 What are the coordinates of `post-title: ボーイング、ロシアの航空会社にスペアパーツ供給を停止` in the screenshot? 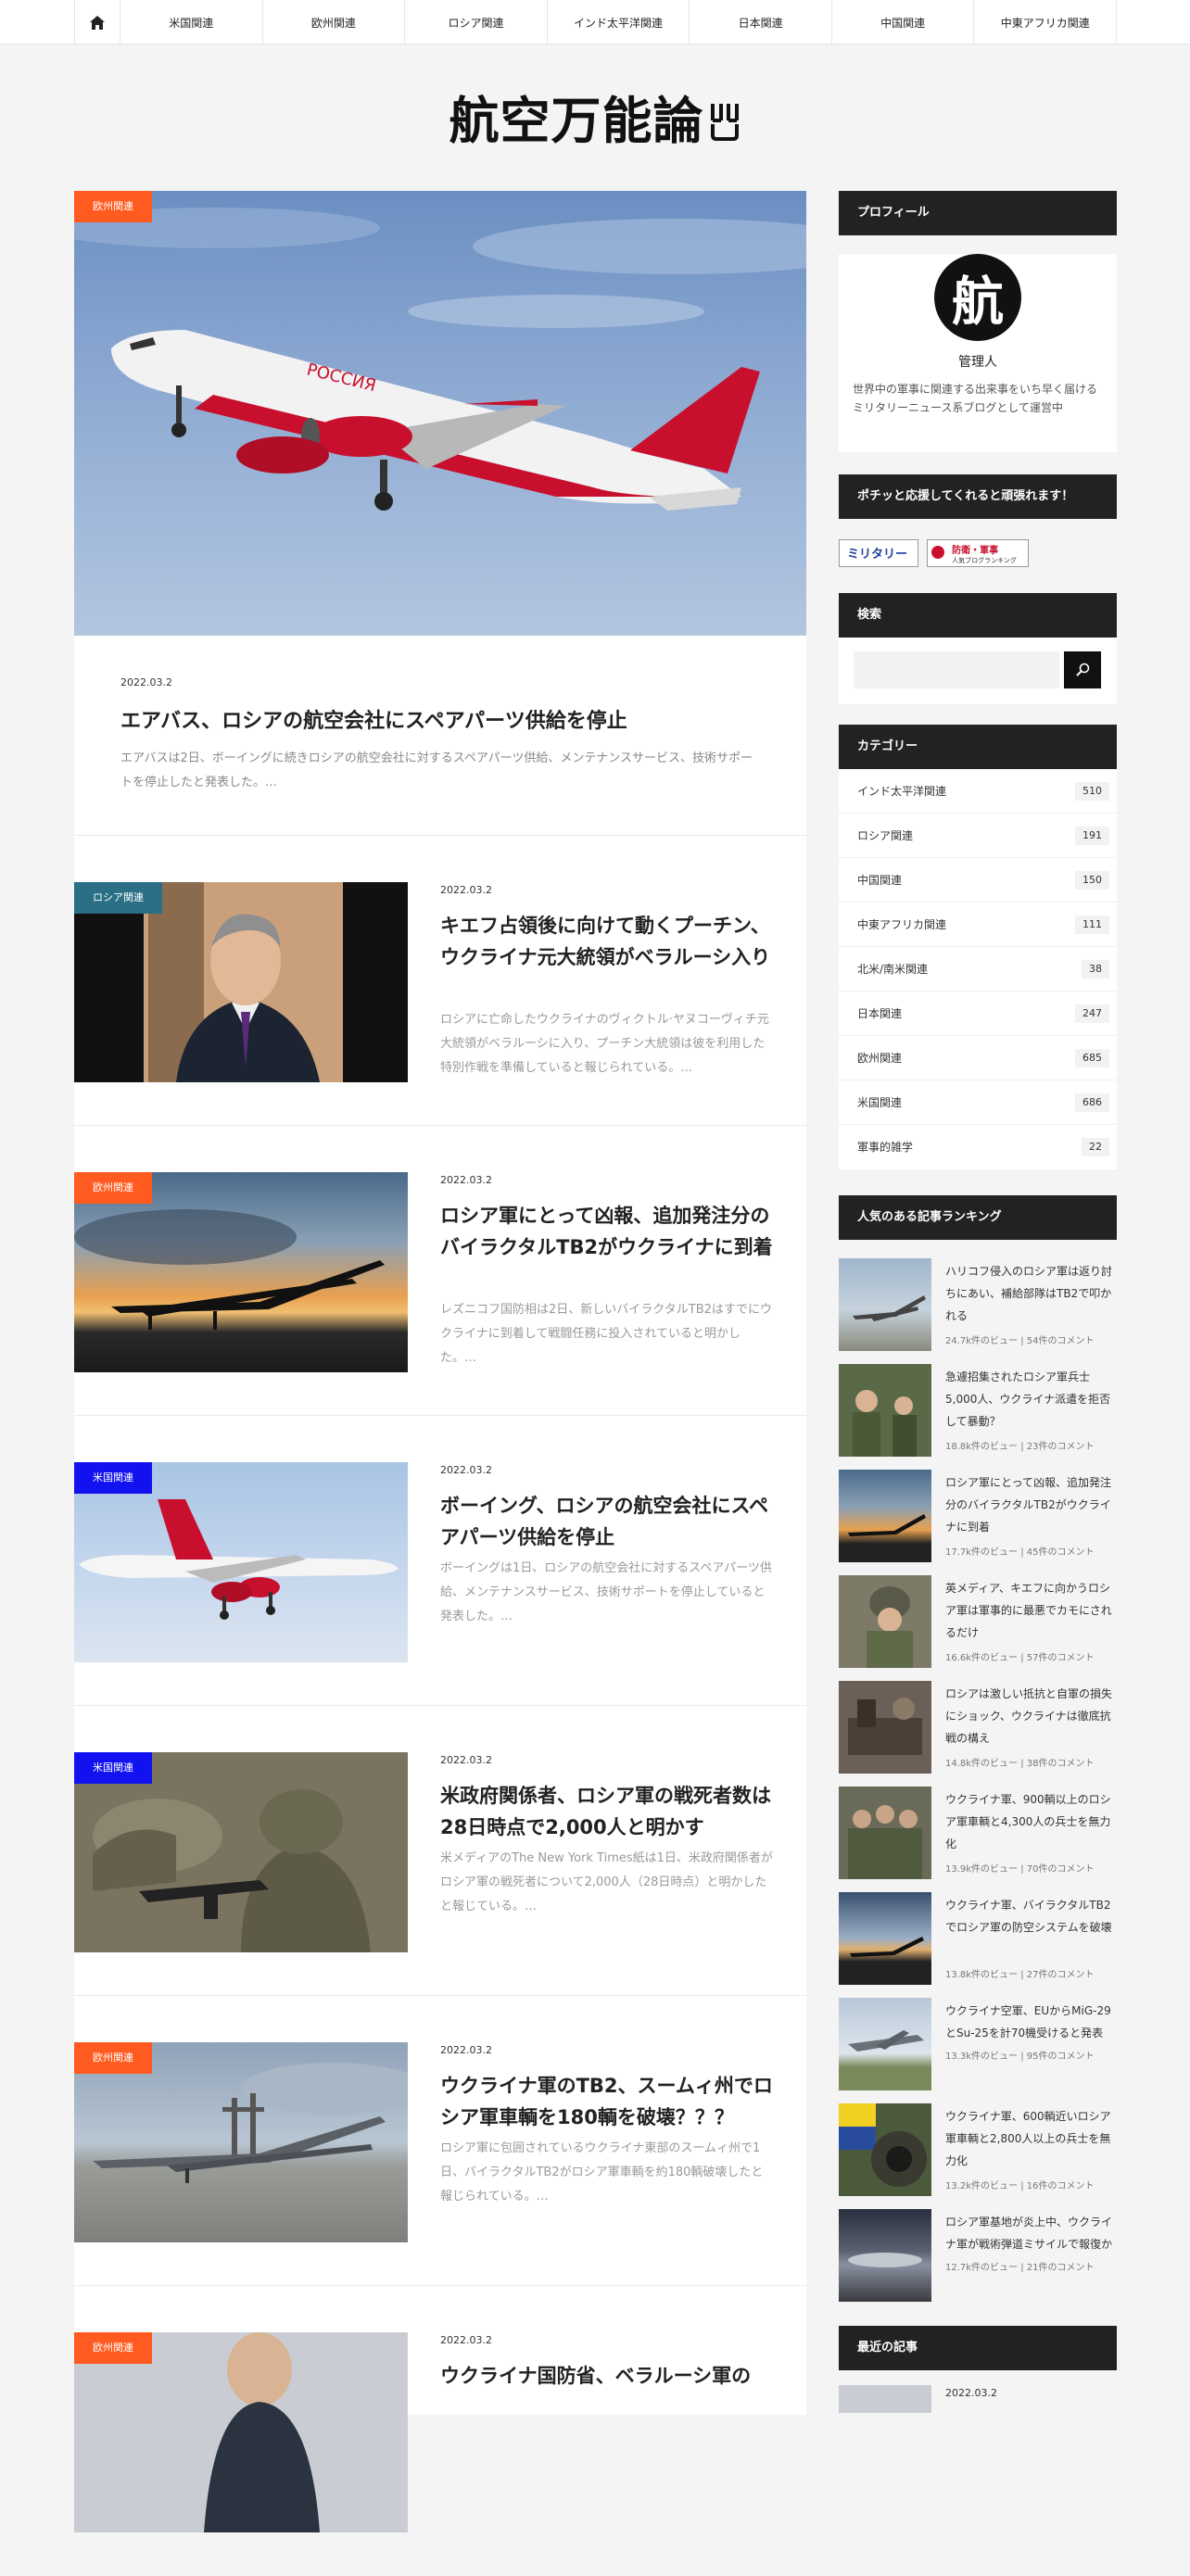 It's located at (607, 1521).